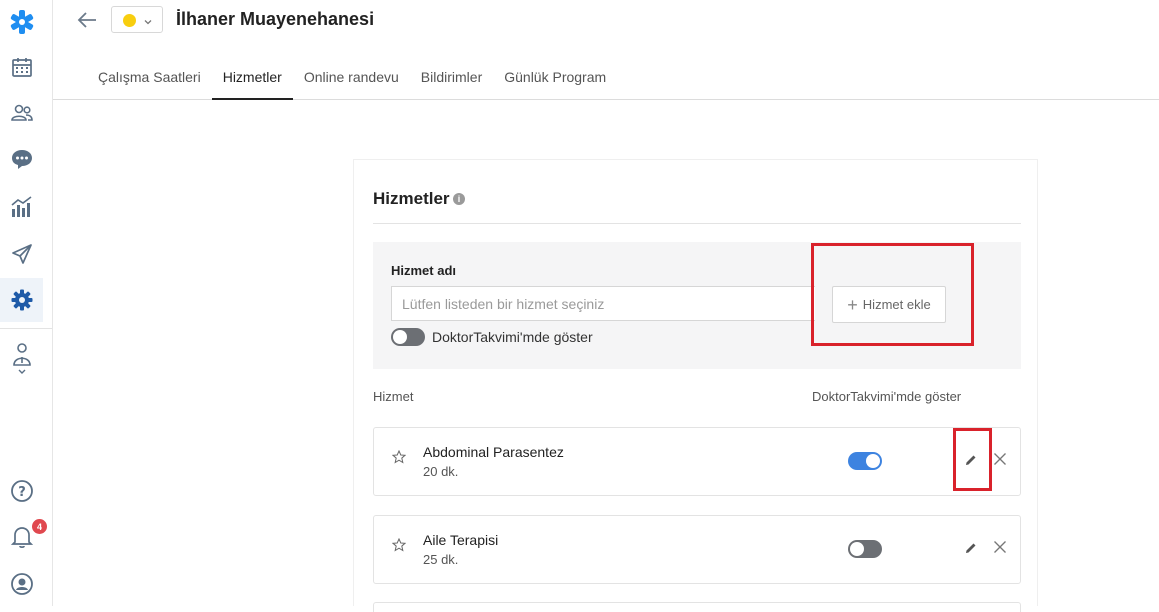 The width and height of the screenshot is (1159, 612). I want to click on clinic-title: İlhaner Muayenehanesi, so click(275, 19).